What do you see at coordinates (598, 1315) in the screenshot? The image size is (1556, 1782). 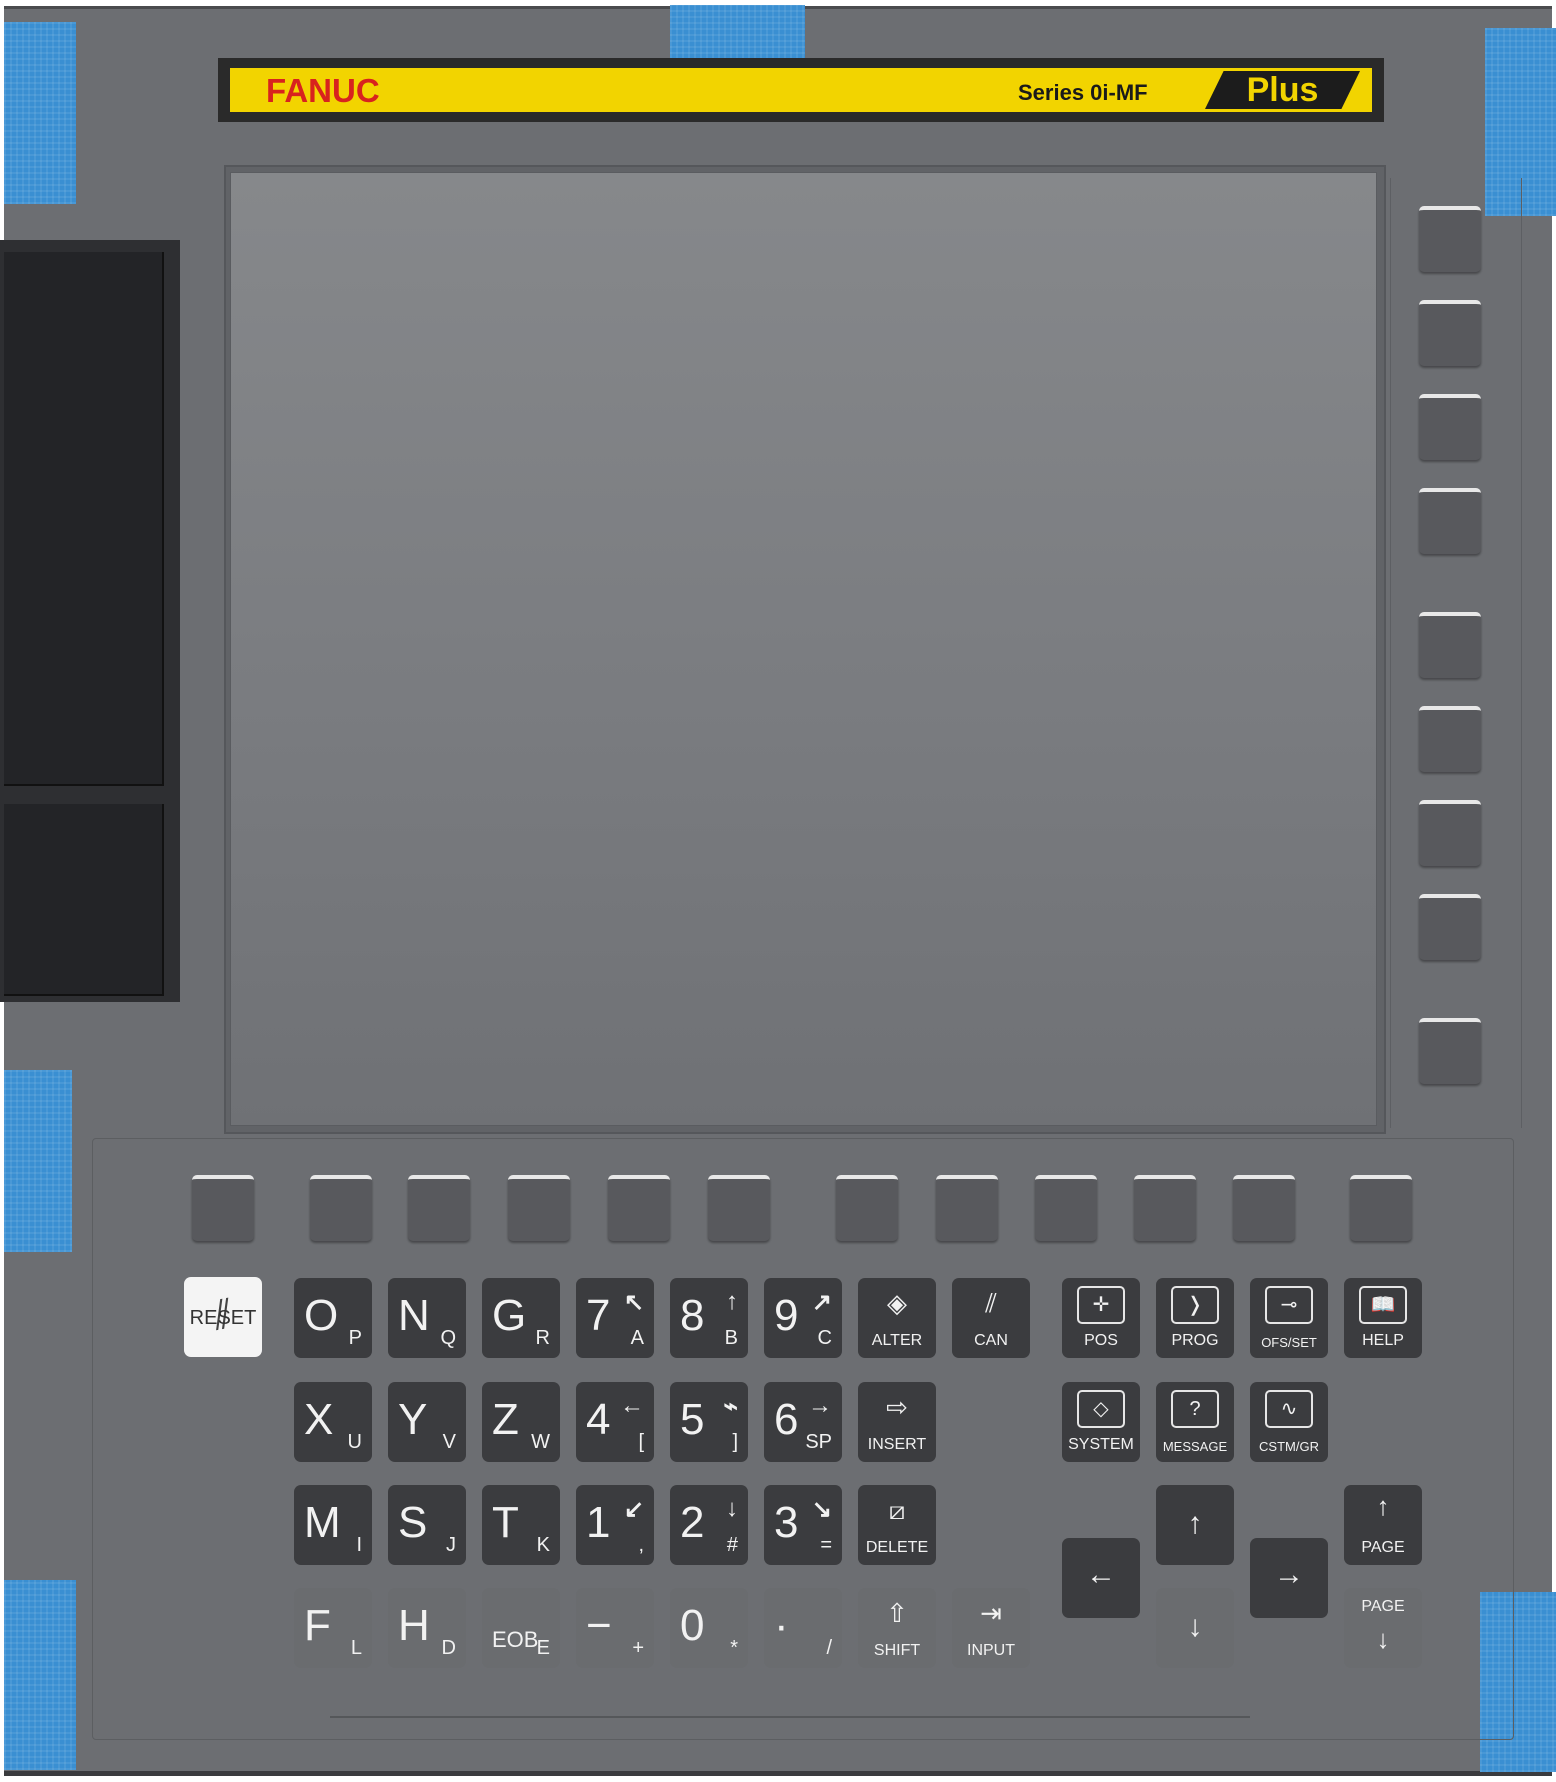 I see `key-main-label: 7` at bounding box center [598, 1315].